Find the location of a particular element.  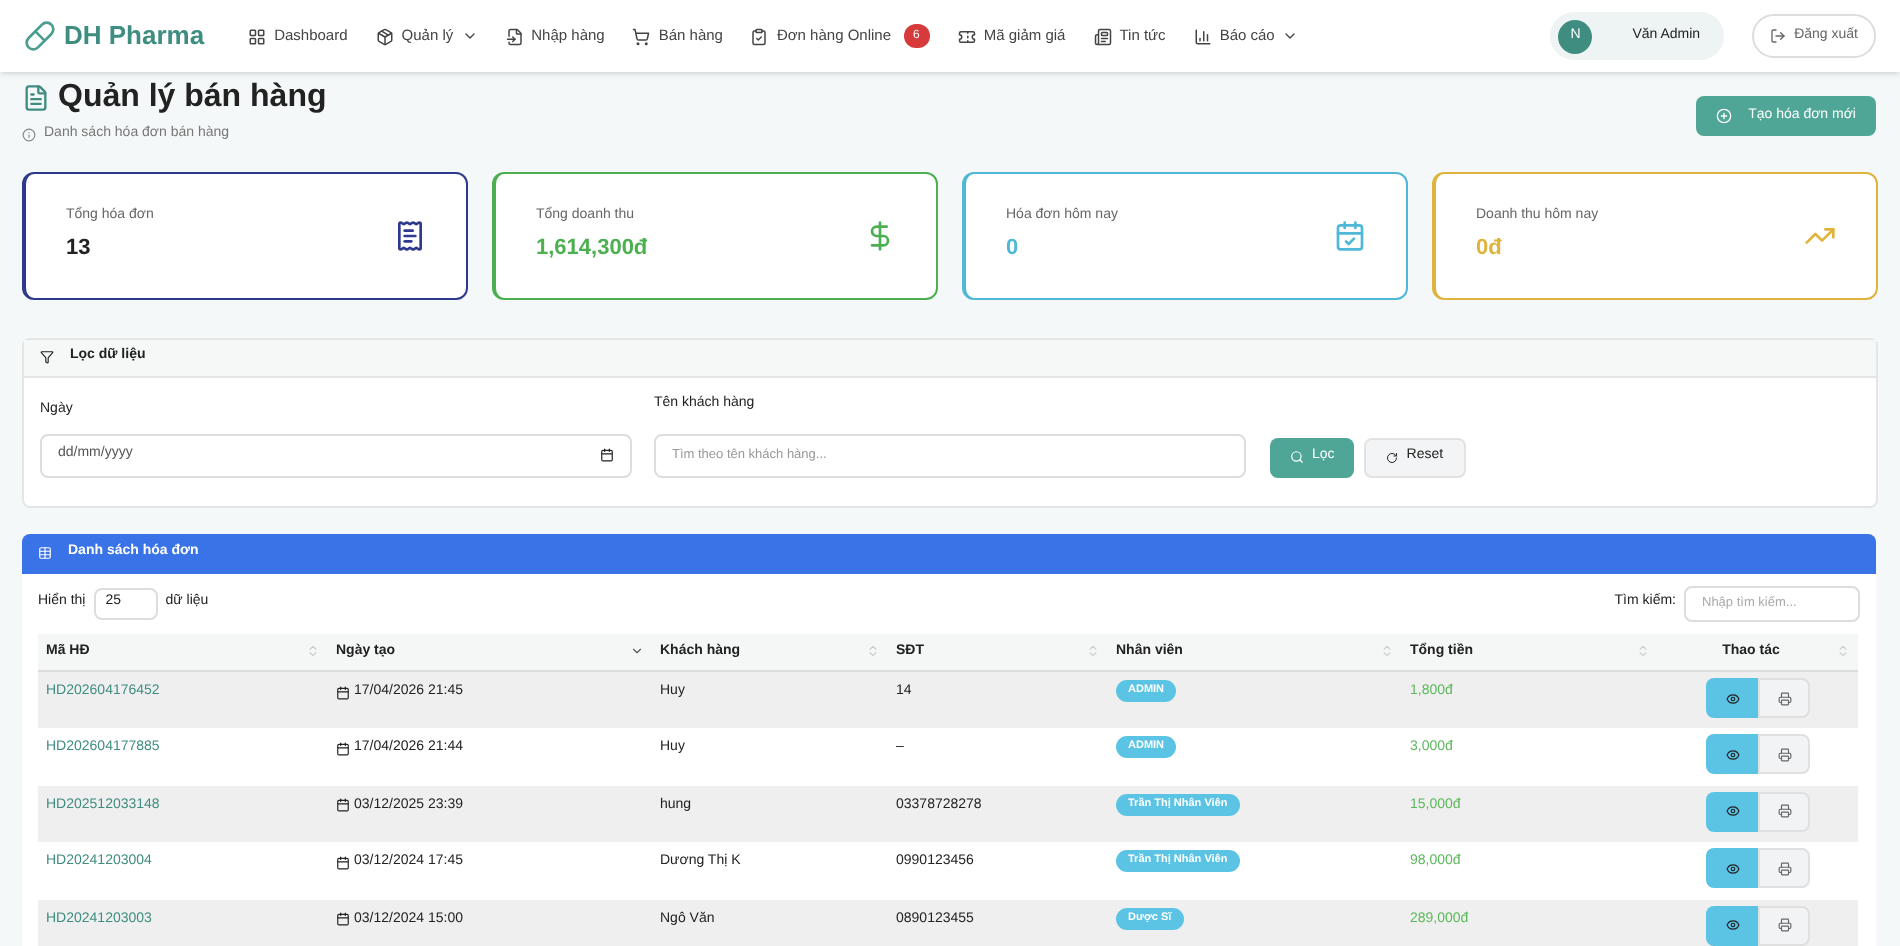

table-icon is located at coordinates (45, 553).